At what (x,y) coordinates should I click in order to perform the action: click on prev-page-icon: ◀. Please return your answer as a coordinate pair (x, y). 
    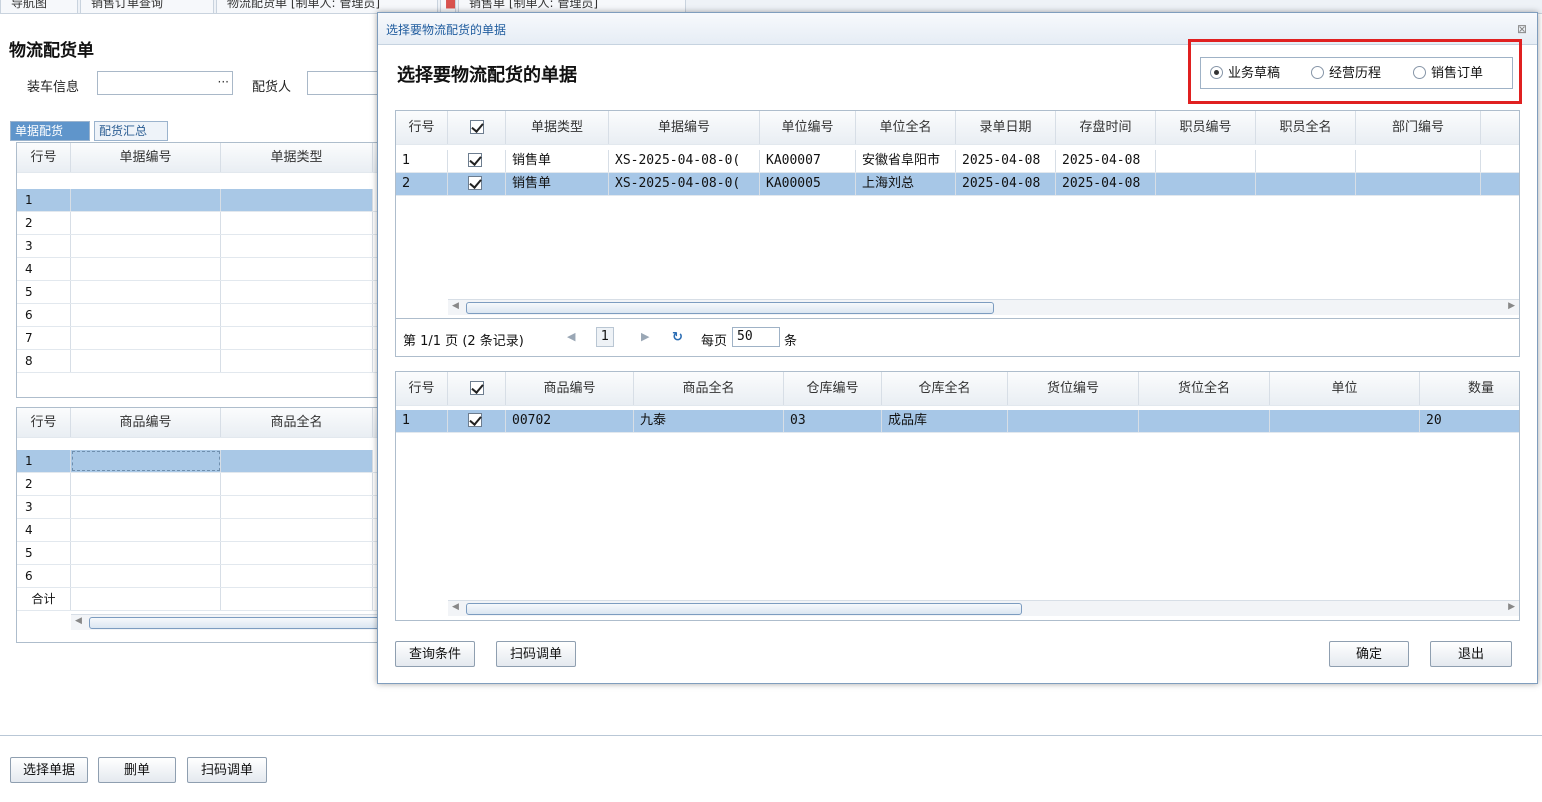
    Looking at the image, I should click on (571, 336).